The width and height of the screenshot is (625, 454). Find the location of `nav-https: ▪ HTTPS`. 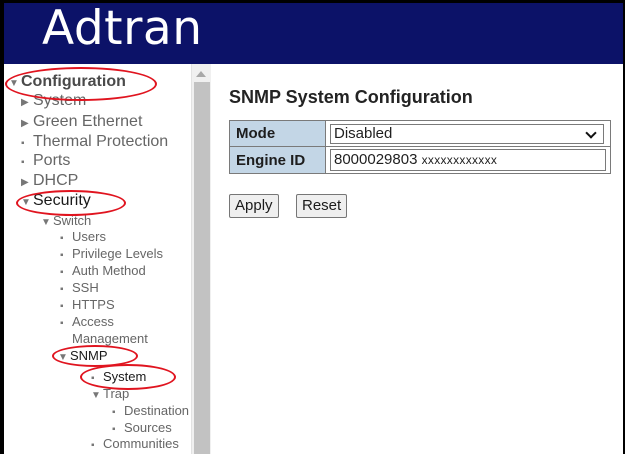

nav-https: ▪ HTTPS is located at coordinates (87, 306).